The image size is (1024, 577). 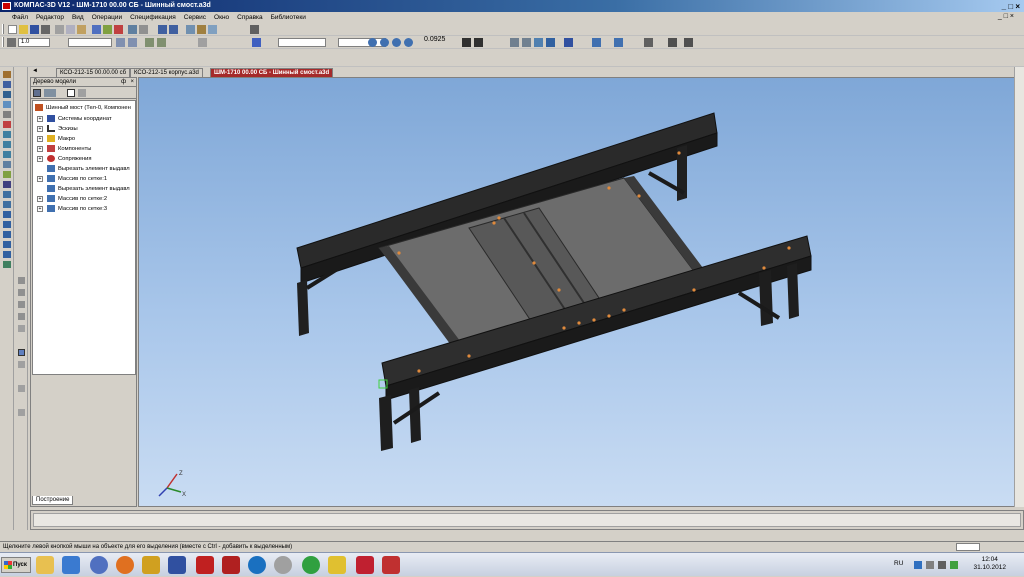 I want to click on language-indicator: RU, so click(x=898, y=563).